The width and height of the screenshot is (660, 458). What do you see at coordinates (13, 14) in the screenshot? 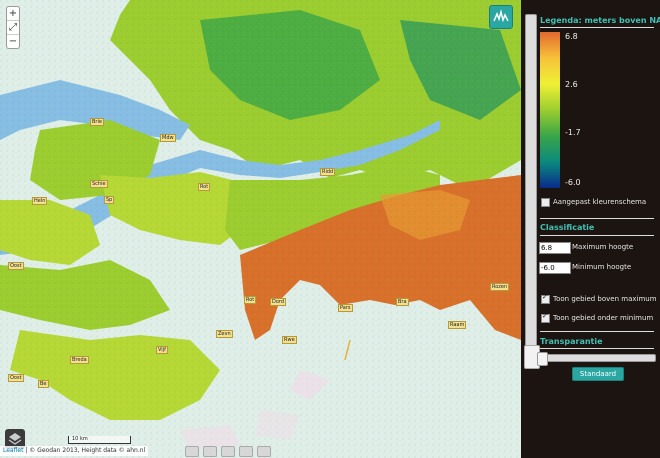
I see `zoom-in-button: +` at bounding box center [13, 14].